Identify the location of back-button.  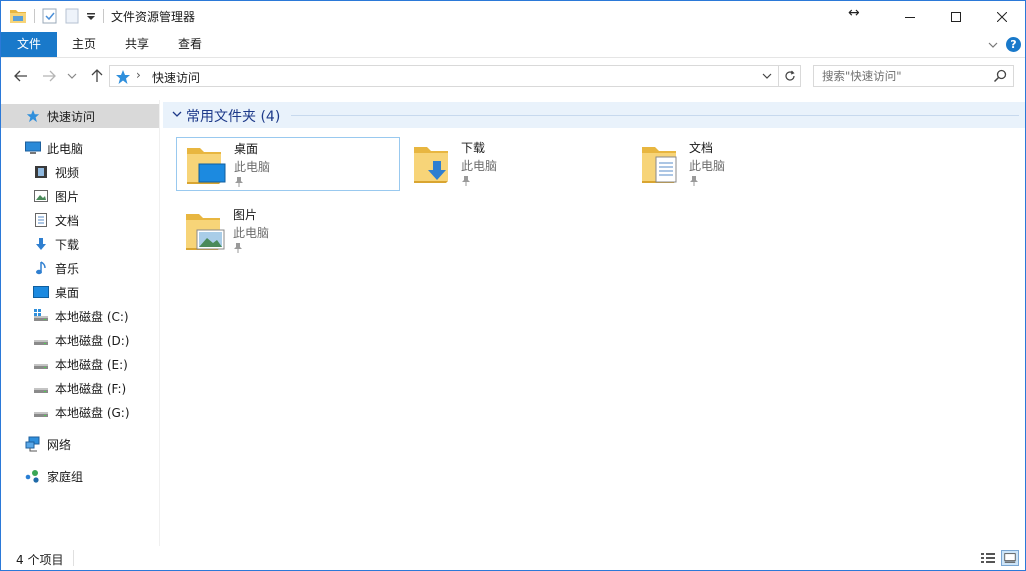
(21, 76).